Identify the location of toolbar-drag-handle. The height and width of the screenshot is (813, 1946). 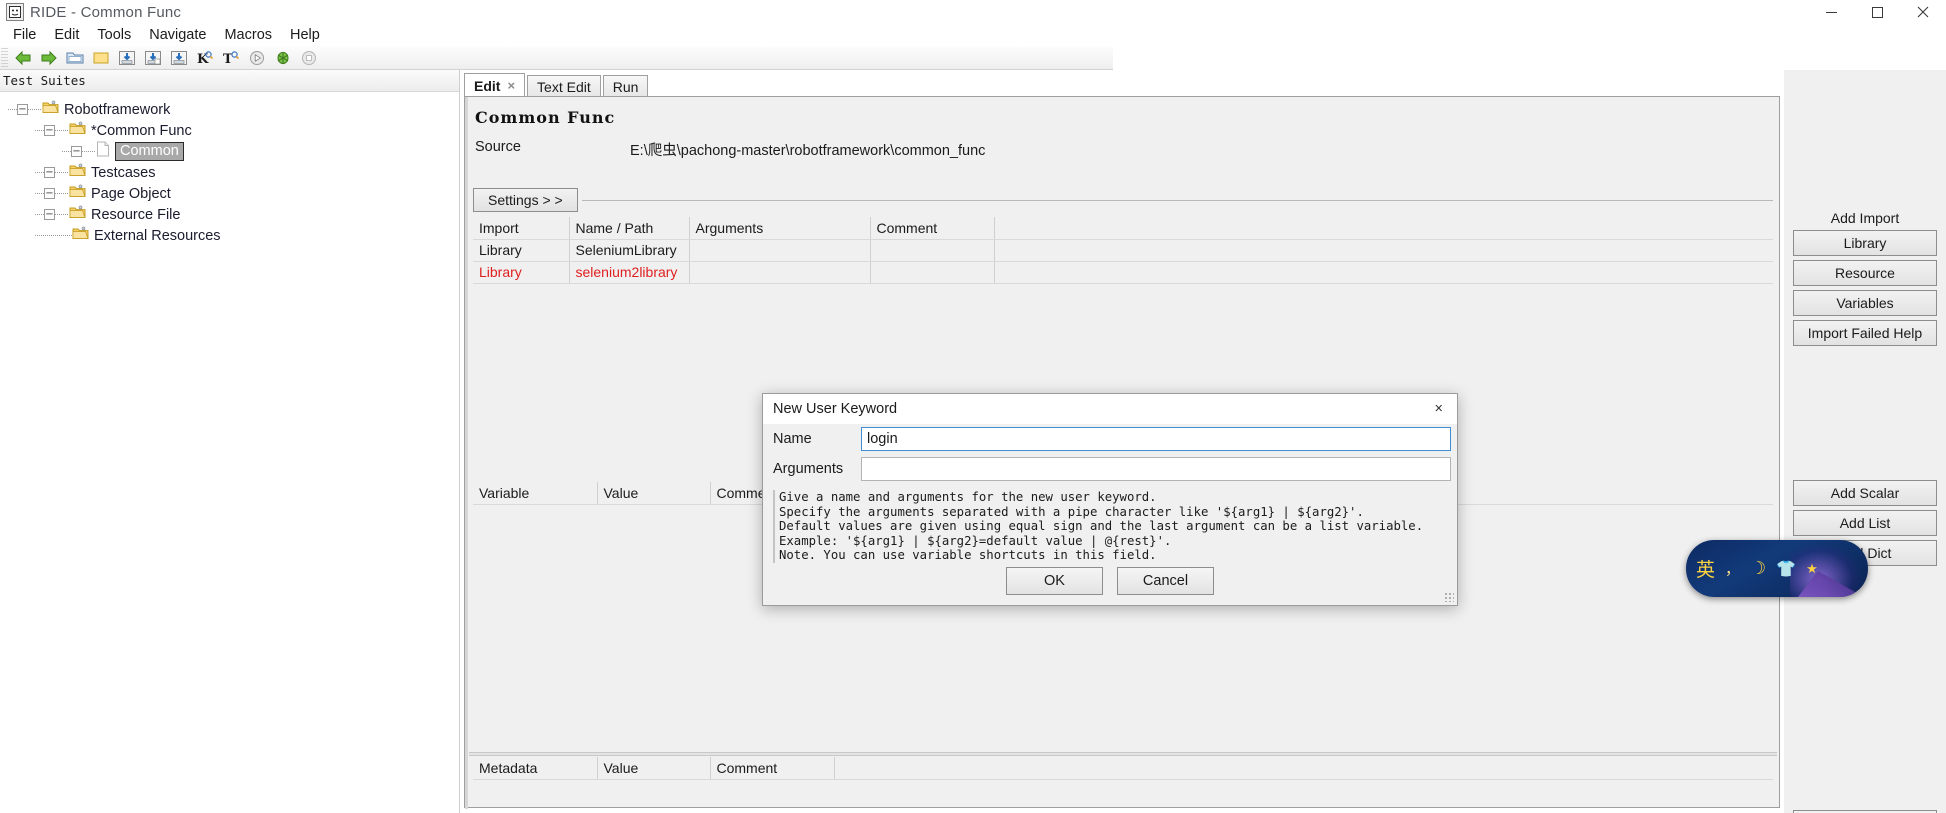
(4, 57).